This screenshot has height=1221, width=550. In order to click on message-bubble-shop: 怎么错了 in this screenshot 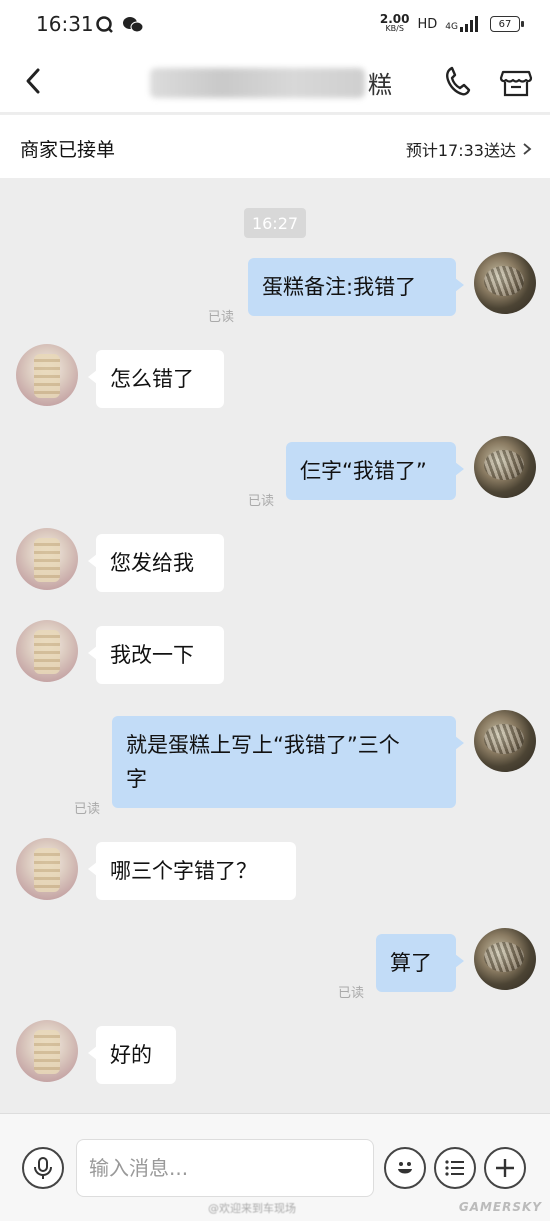, I will do `click(156, 379)`.